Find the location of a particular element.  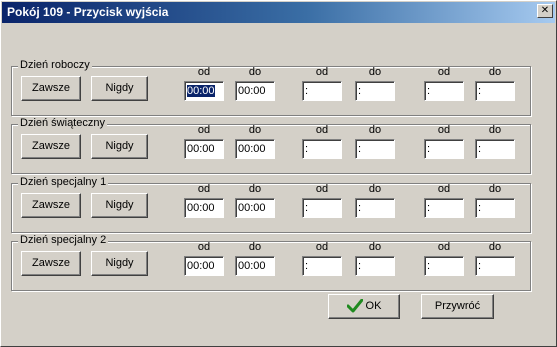

day-group-label: Dzień specjalny 1 is located at coordinates (63, 182).